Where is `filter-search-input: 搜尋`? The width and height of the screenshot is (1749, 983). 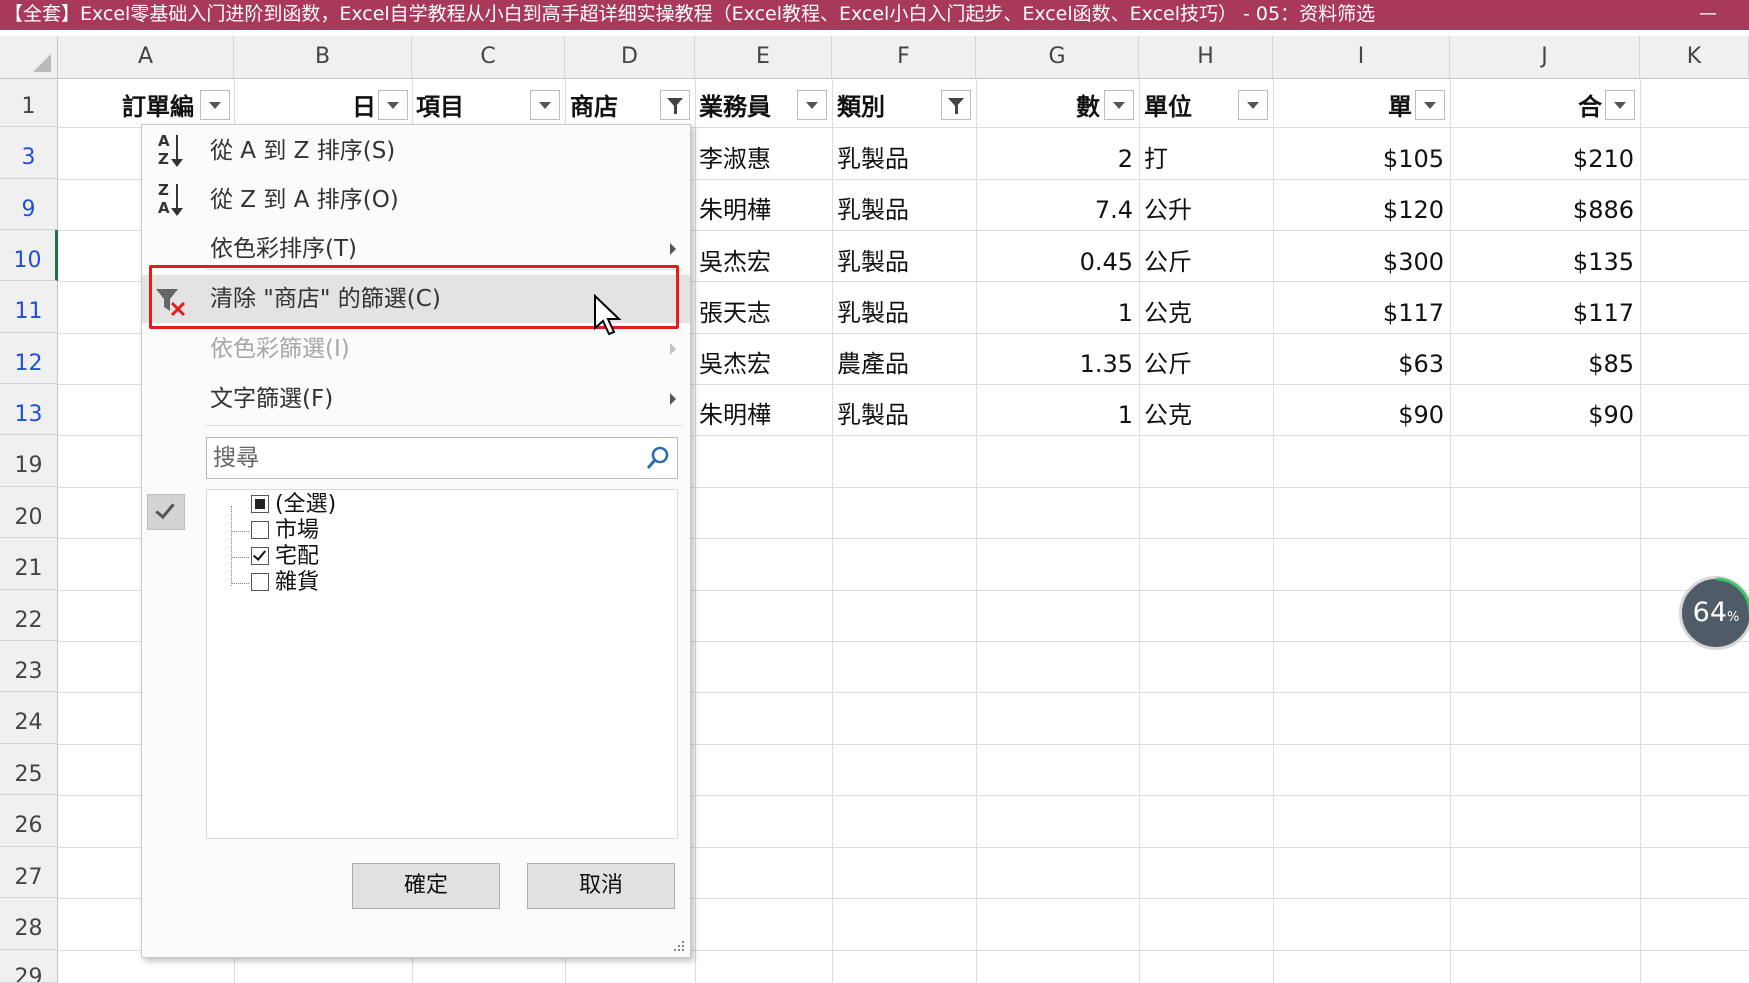
filter-search-input: 搜尋 is located at coordinates (442, 458).